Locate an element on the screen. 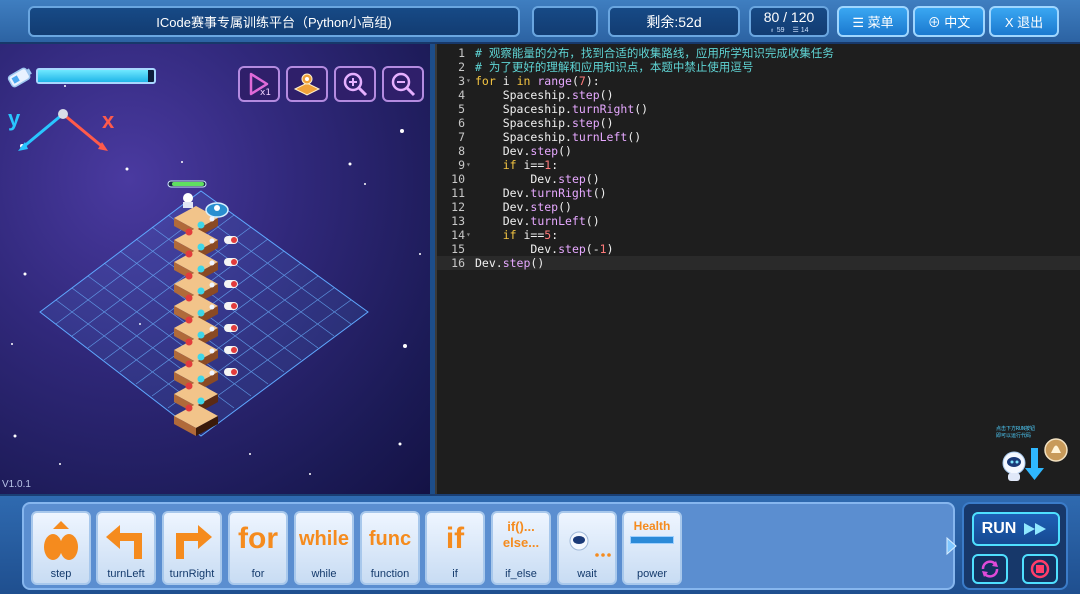  keyword-glyph: for is located at coordinates (258, 538).